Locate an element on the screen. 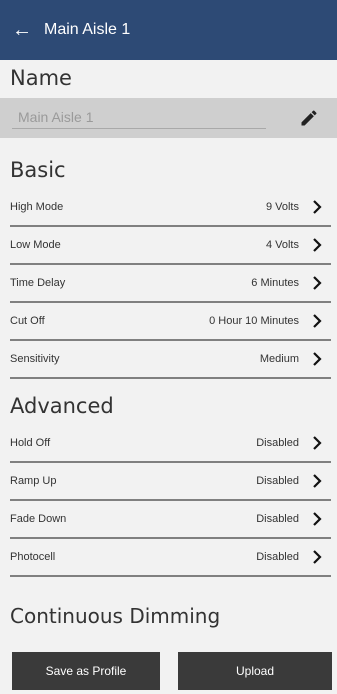  name-section-title: Name is located at coordinates (41, 78).